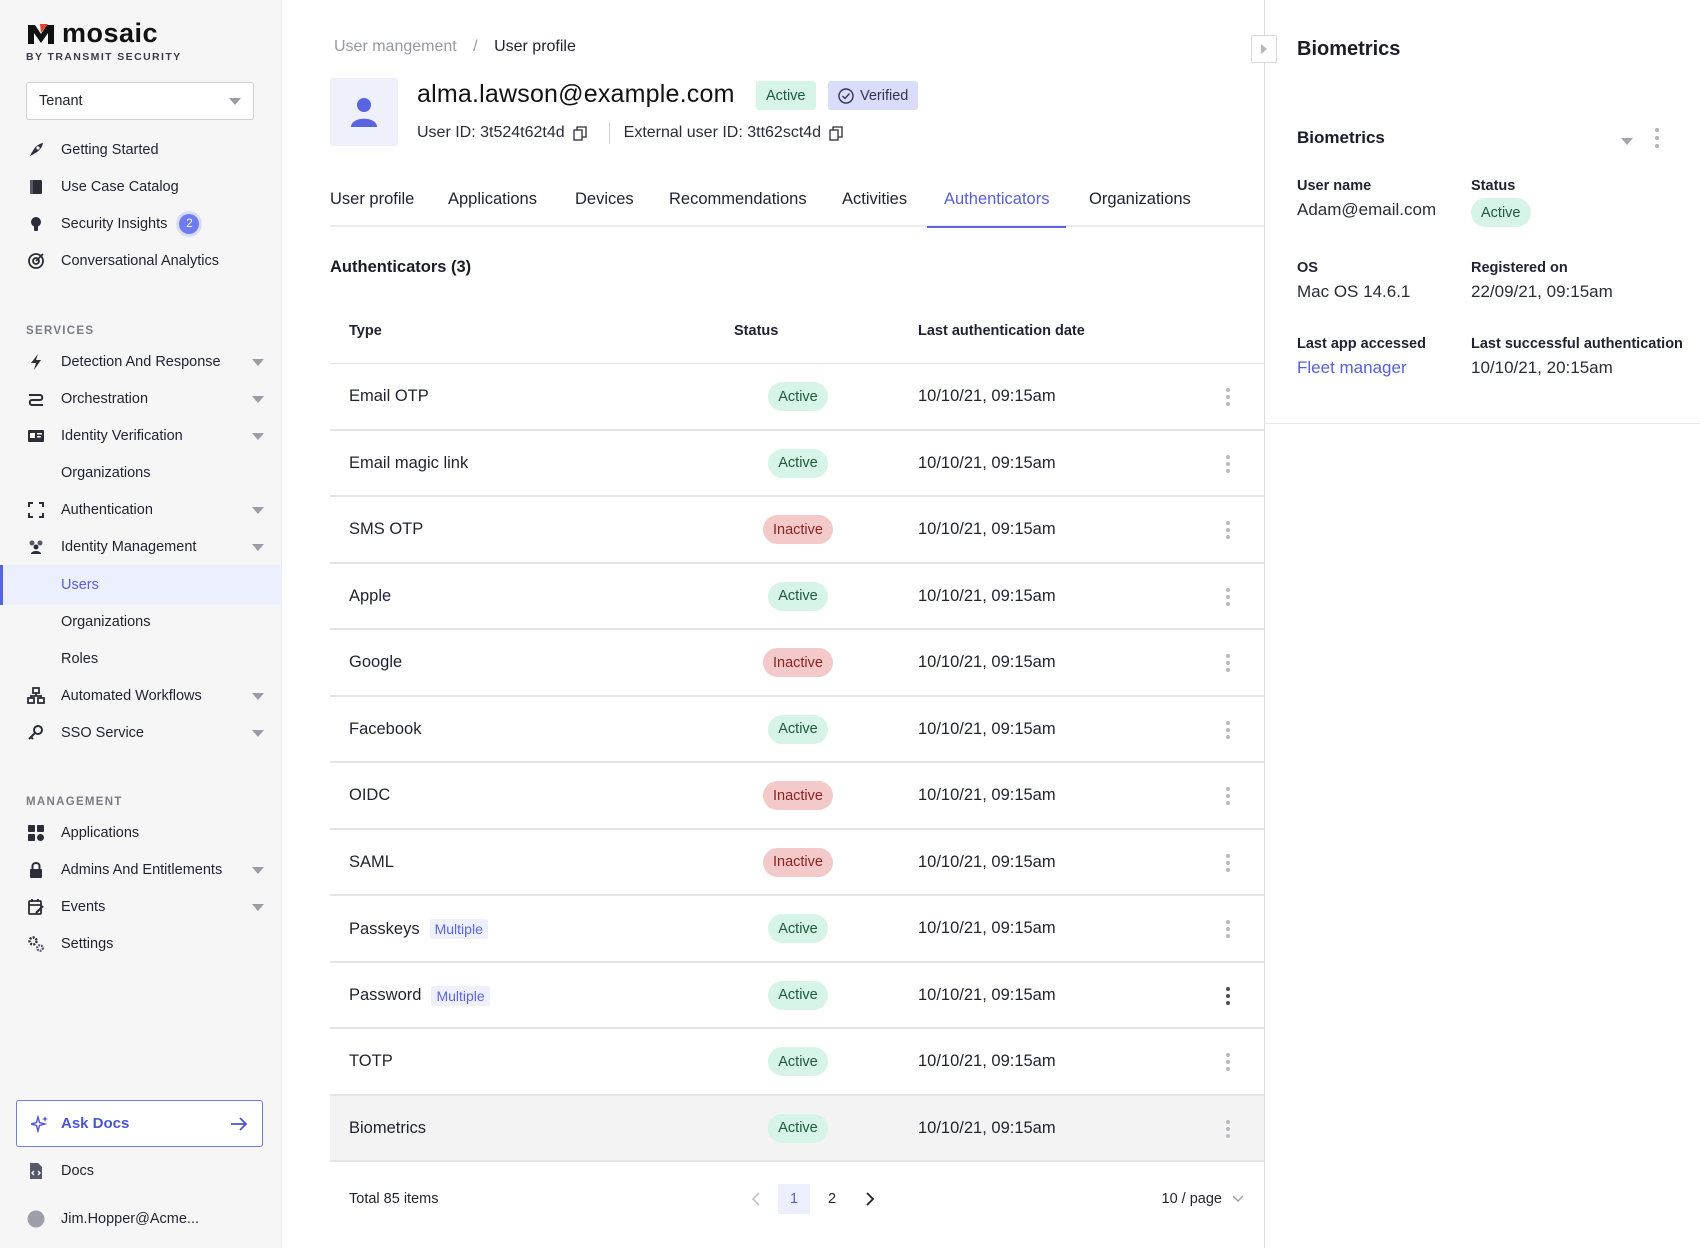 Image resolution: width=1700 pixels, height=1248 pixels. What do you see at coordinates (1264, 49) in the screenshot?
I see `collapse-panel-button` at bounding box center [1264, 49].